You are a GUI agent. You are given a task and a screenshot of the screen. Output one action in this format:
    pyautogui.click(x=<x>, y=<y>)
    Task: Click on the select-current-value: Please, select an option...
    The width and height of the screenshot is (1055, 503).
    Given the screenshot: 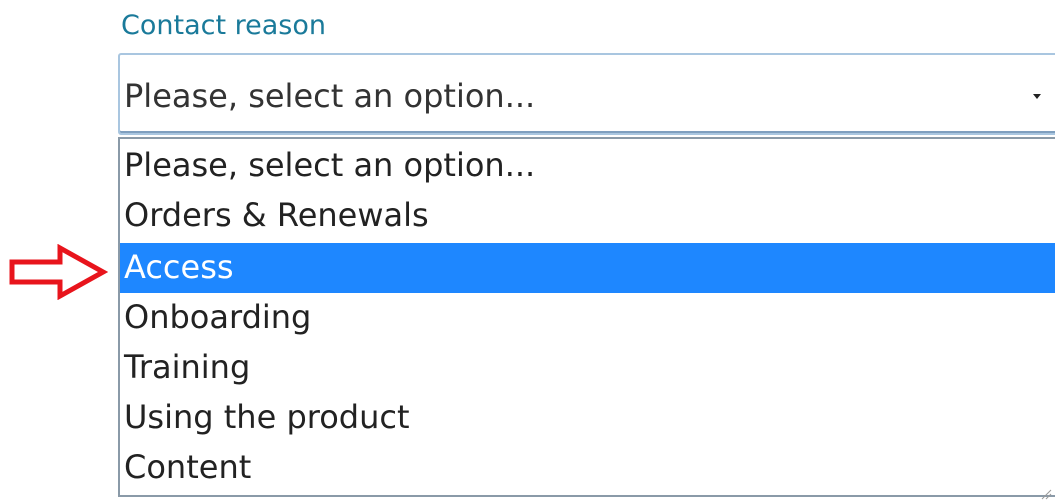 What is the action you would take?
    pyautogui.click(x=330, y=96)
    